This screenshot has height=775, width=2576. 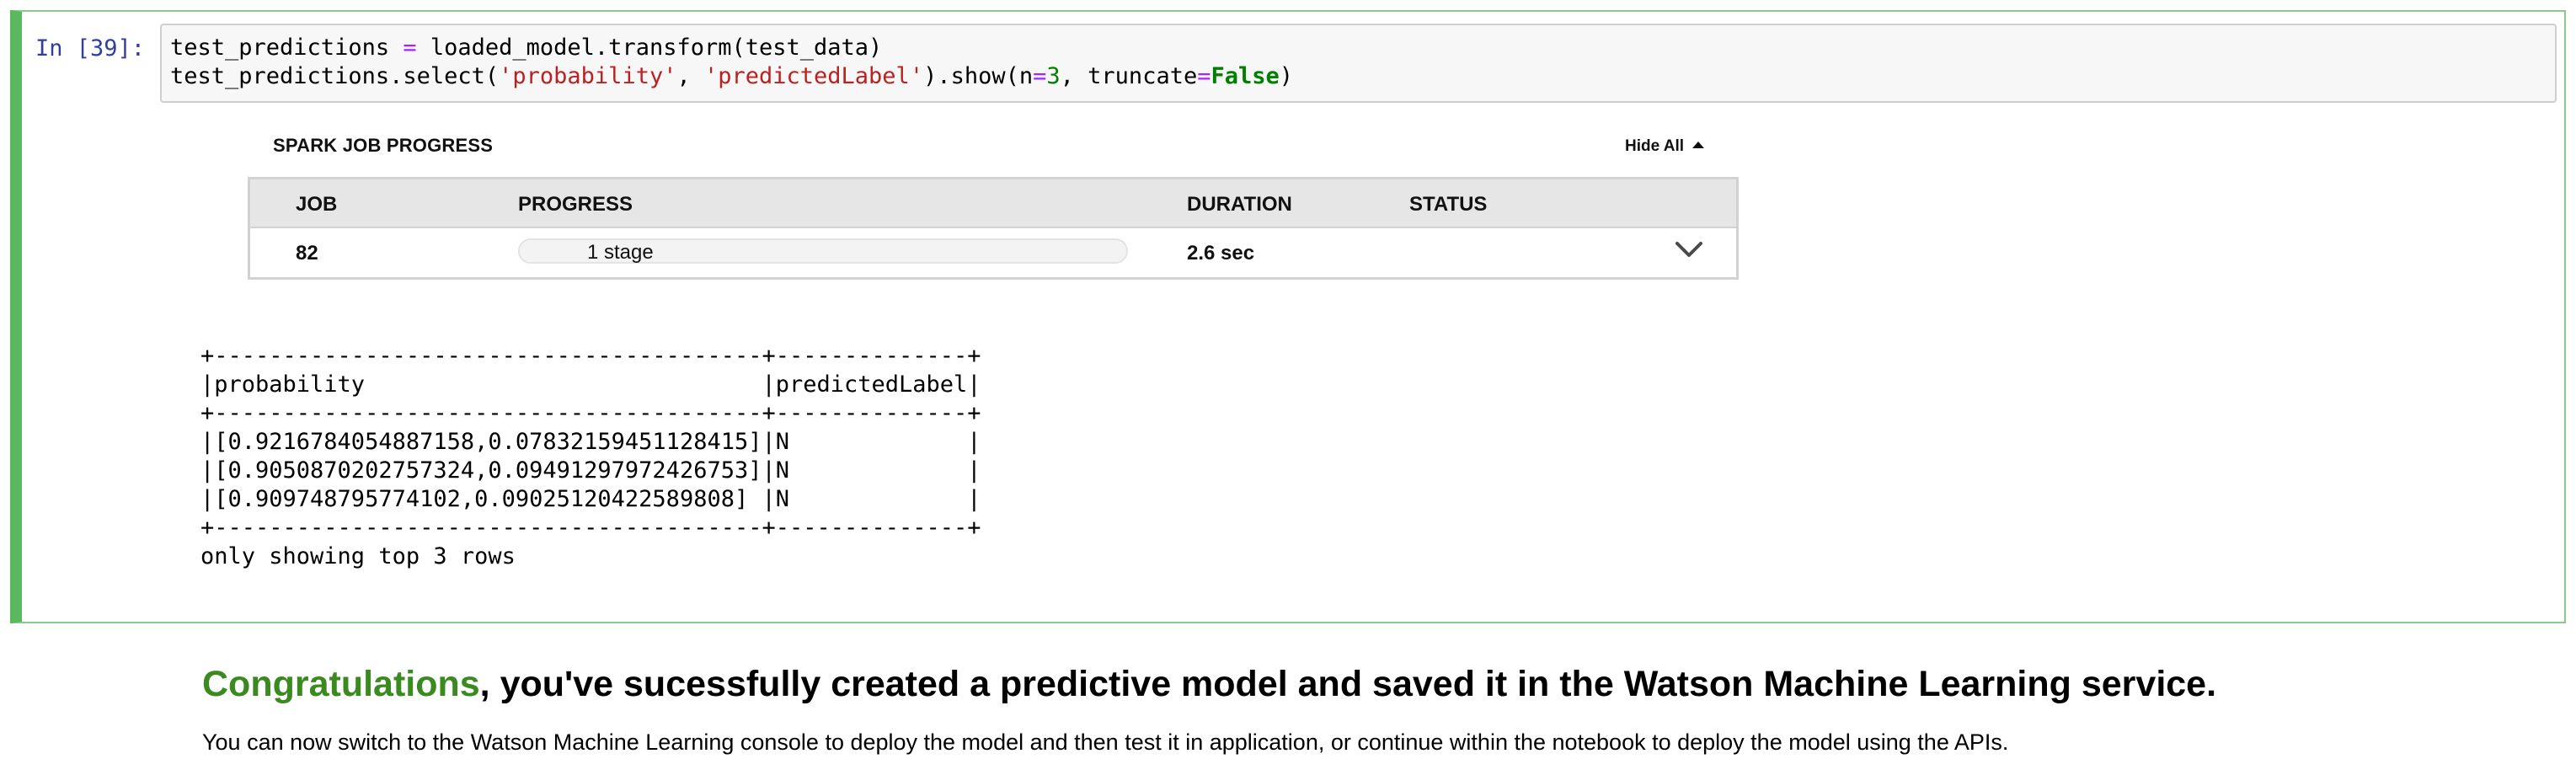 What do you see at coordinates (690, 76) in the screenshot?
I see `code-text: ,` at bounding box center [690, 76].